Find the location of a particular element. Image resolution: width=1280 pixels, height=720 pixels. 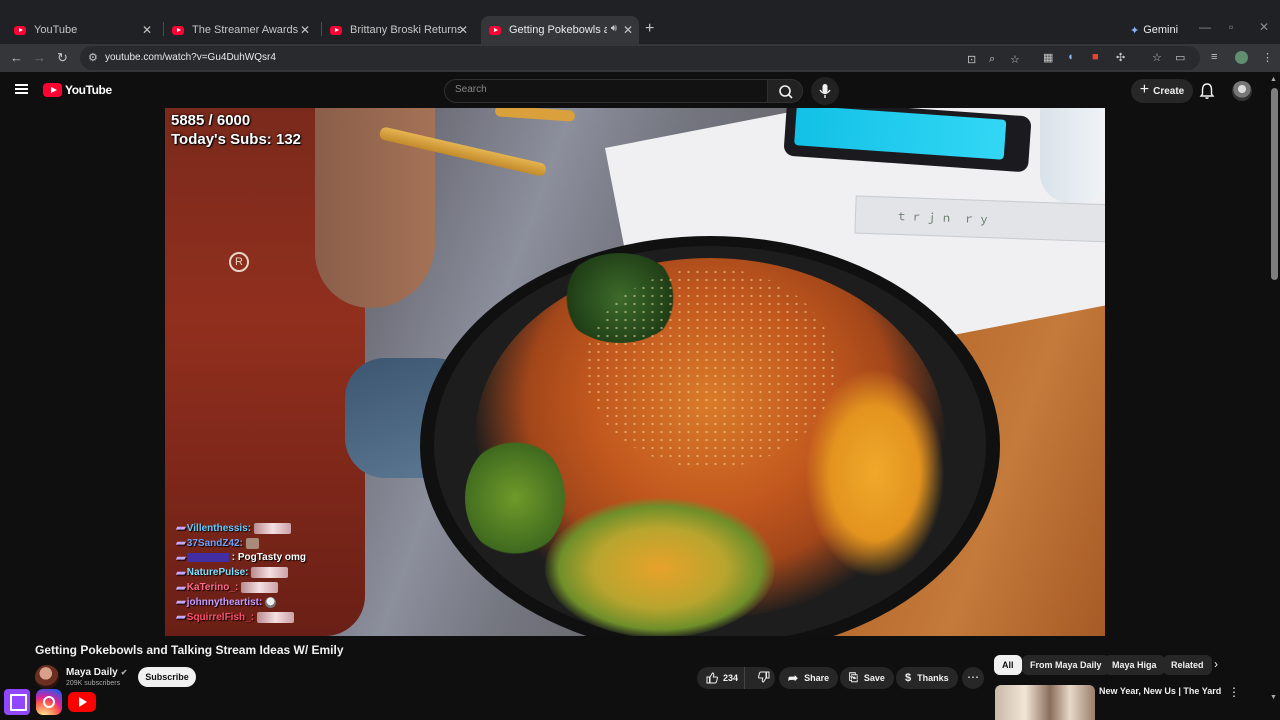

install-app-icon: ⊡ is located at coordinates (971, 59).